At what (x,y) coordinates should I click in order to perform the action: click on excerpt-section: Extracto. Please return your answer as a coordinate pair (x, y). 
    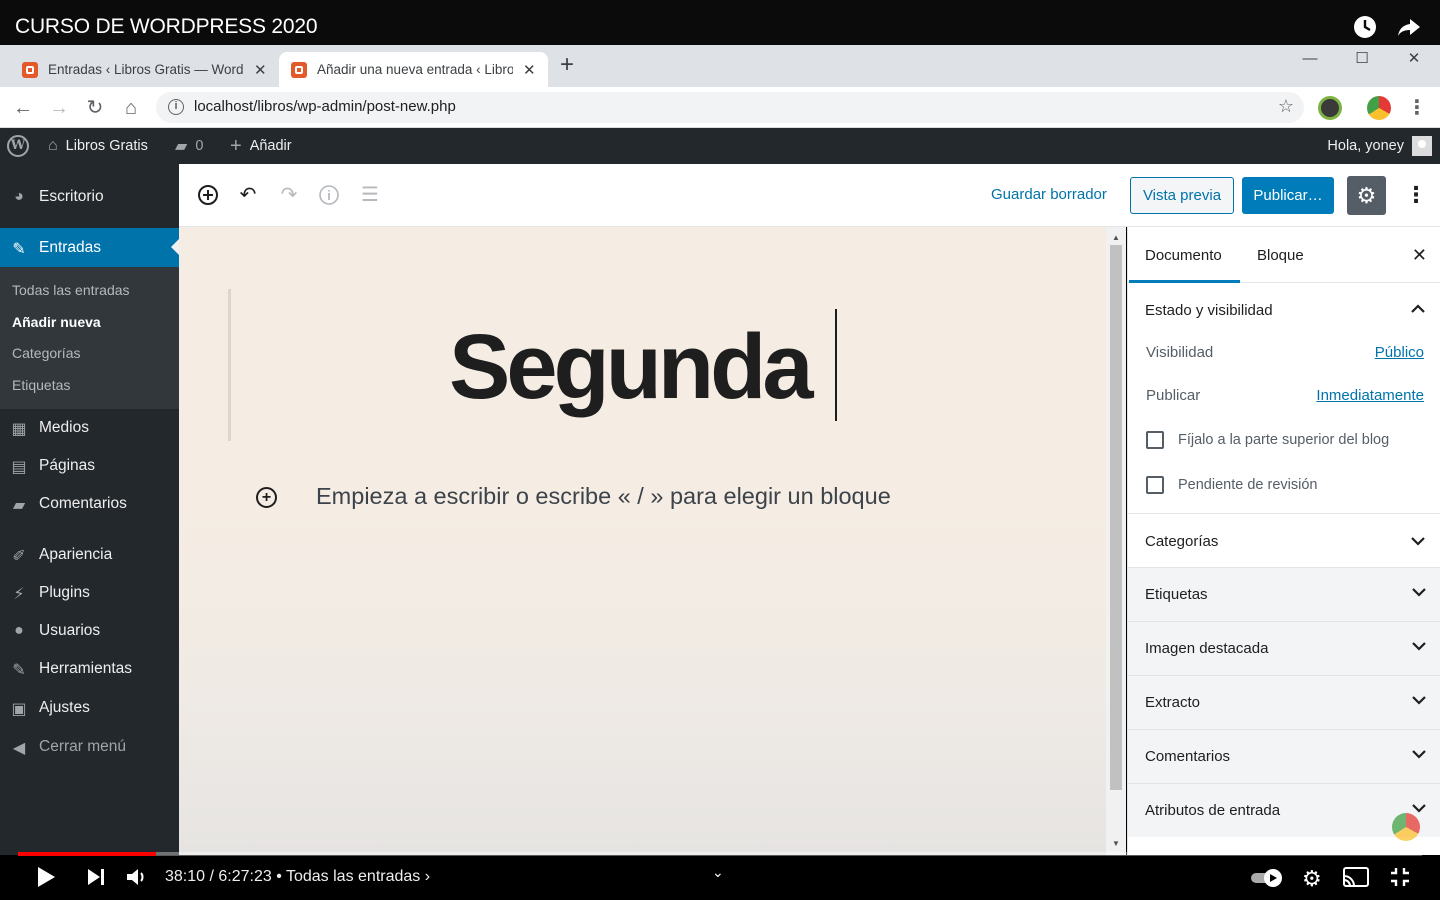
    Looking at the image, I should click on (1284, 702).